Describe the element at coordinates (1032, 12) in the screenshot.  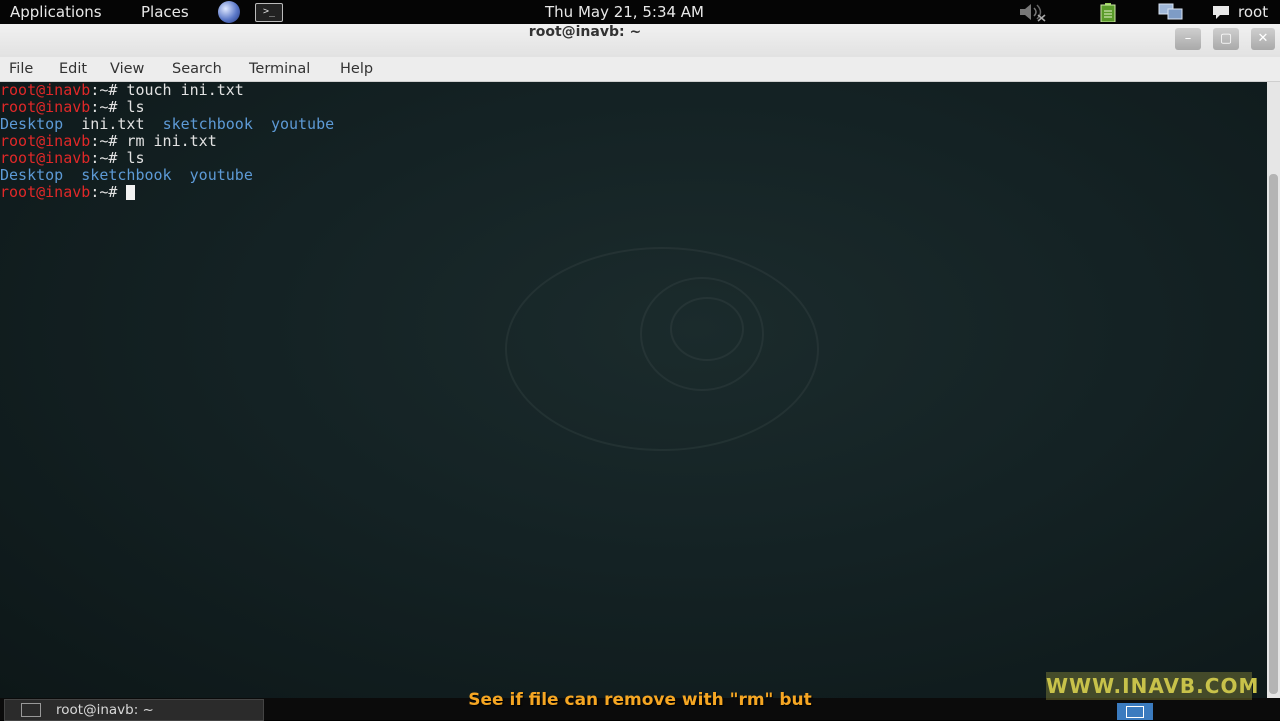
I see `volume-muted-icon` at that location.